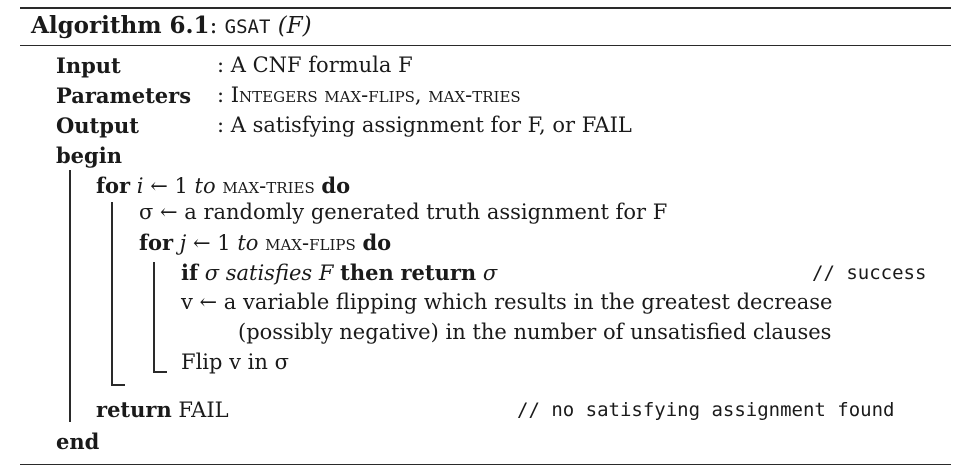 This screenshot has width=971, height=472. I want to click on inner-return-keyword: return, so click(438, 272).